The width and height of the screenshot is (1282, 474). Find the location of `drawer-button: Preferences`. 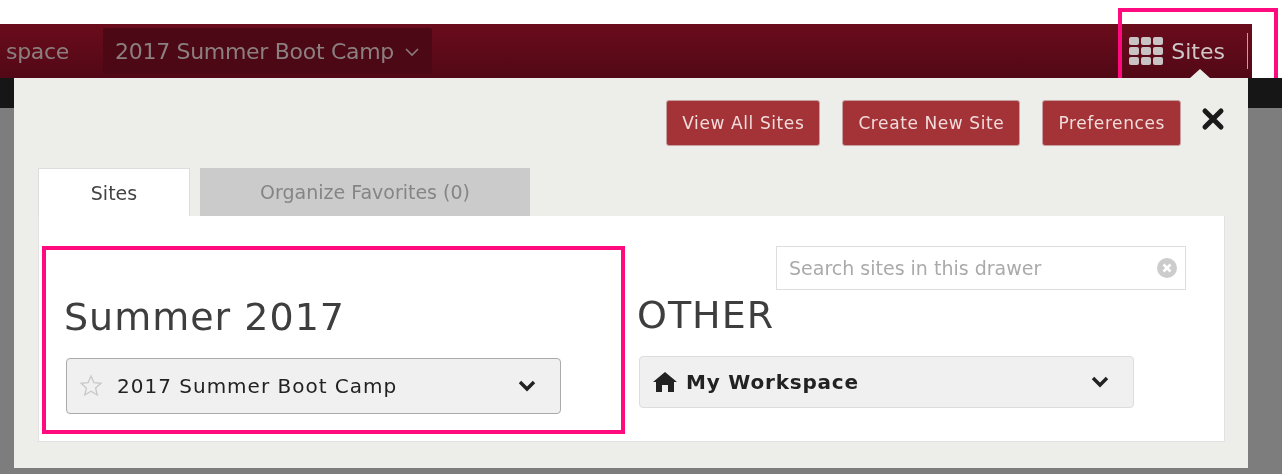

drawer-button: Preferences is located at coordinates (1111, 123).